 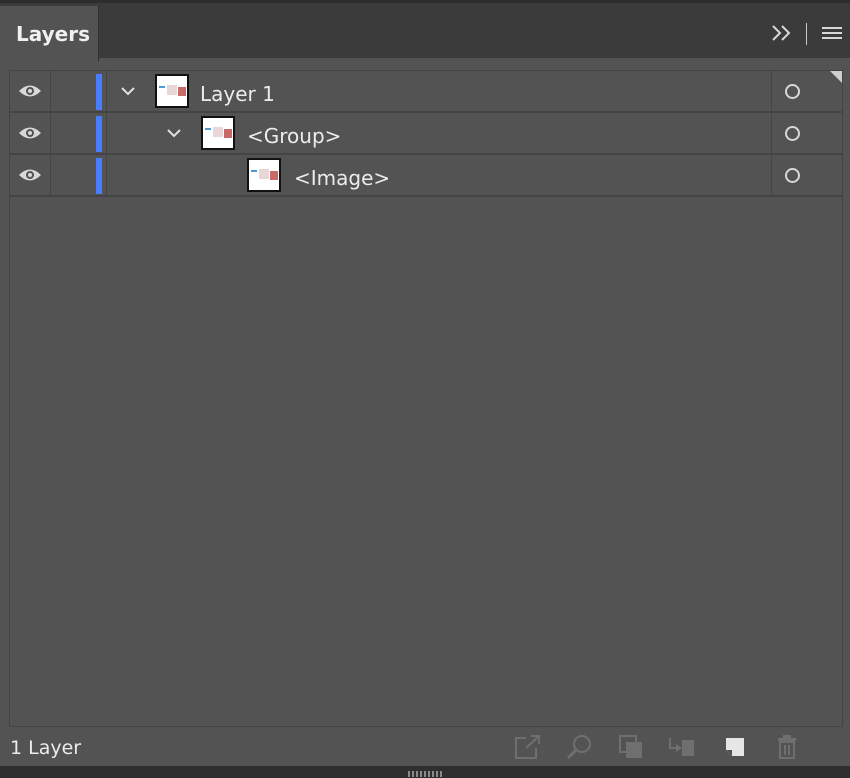 I want to click on toolbar-divider, so click(x=806, y=34).